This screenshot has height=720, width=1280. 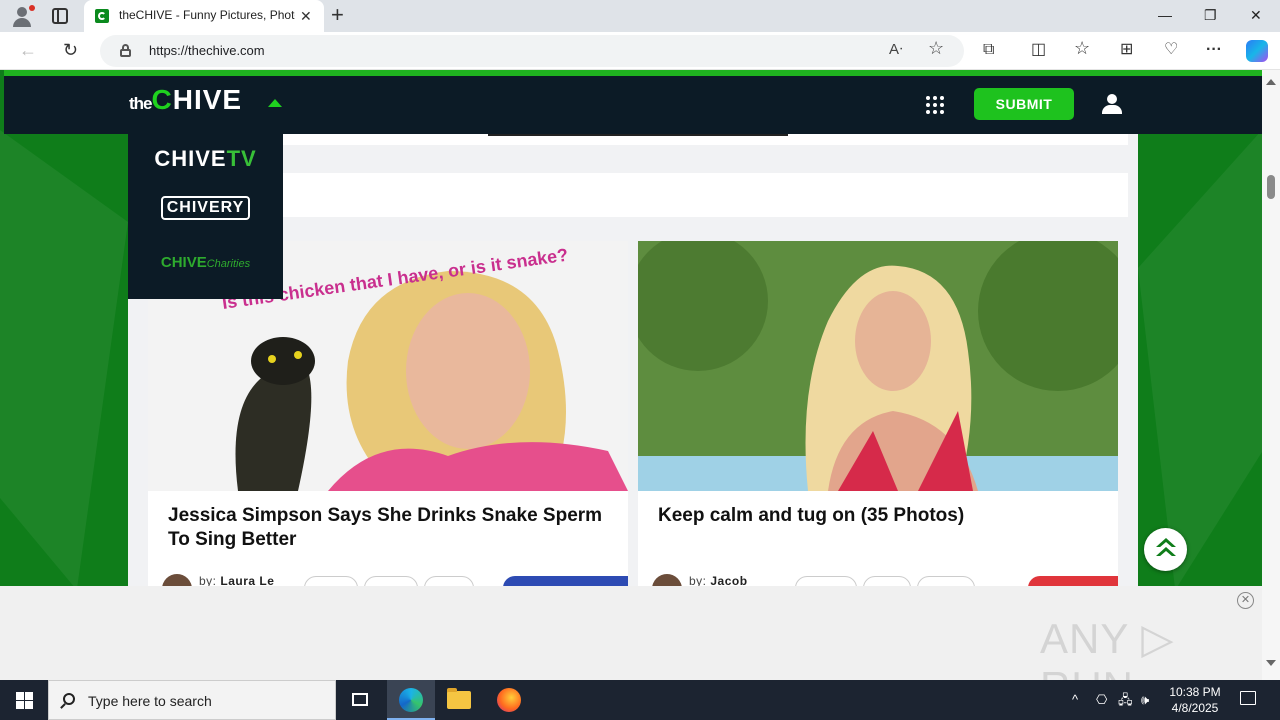 What do you see at coordinates (1126, 50) in the screenshot?
I see `collections-icon: ⊞` at bounding box center [1126, 50].